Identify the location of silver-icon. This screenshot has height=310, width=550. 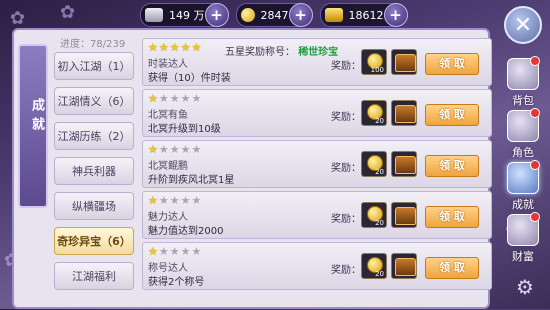
(154, 15).